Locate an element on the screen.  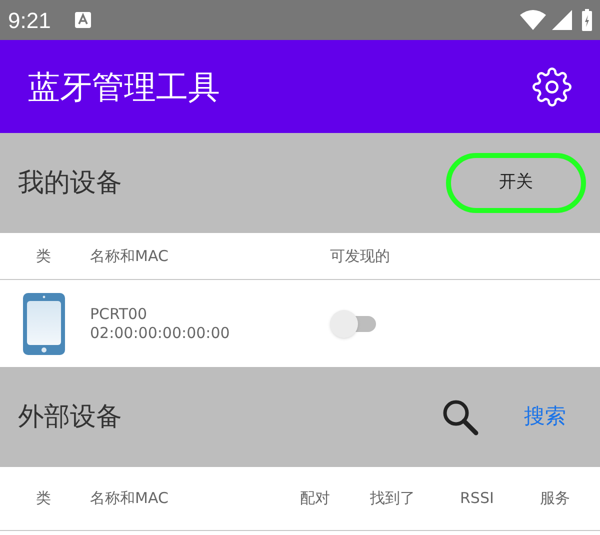
column-header: 服务 is located at coordinates (555, 498).